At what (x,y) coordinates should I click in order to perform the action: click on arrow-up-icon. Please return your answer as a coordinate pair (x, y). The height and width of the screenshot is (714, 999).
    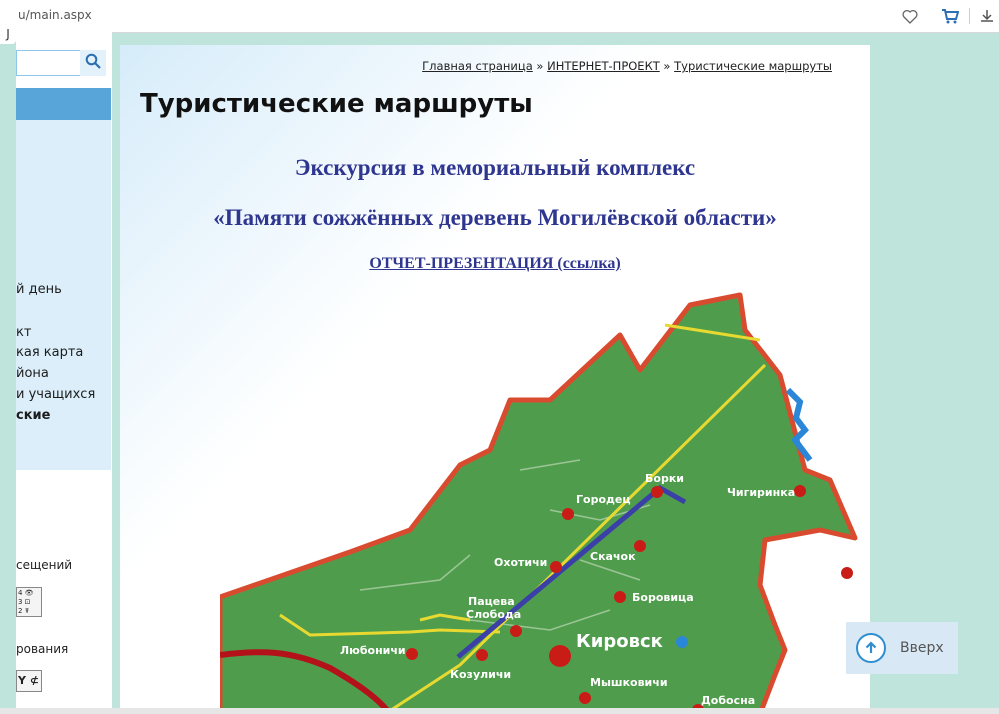
    Looking at the image, I should click on (871, 648).